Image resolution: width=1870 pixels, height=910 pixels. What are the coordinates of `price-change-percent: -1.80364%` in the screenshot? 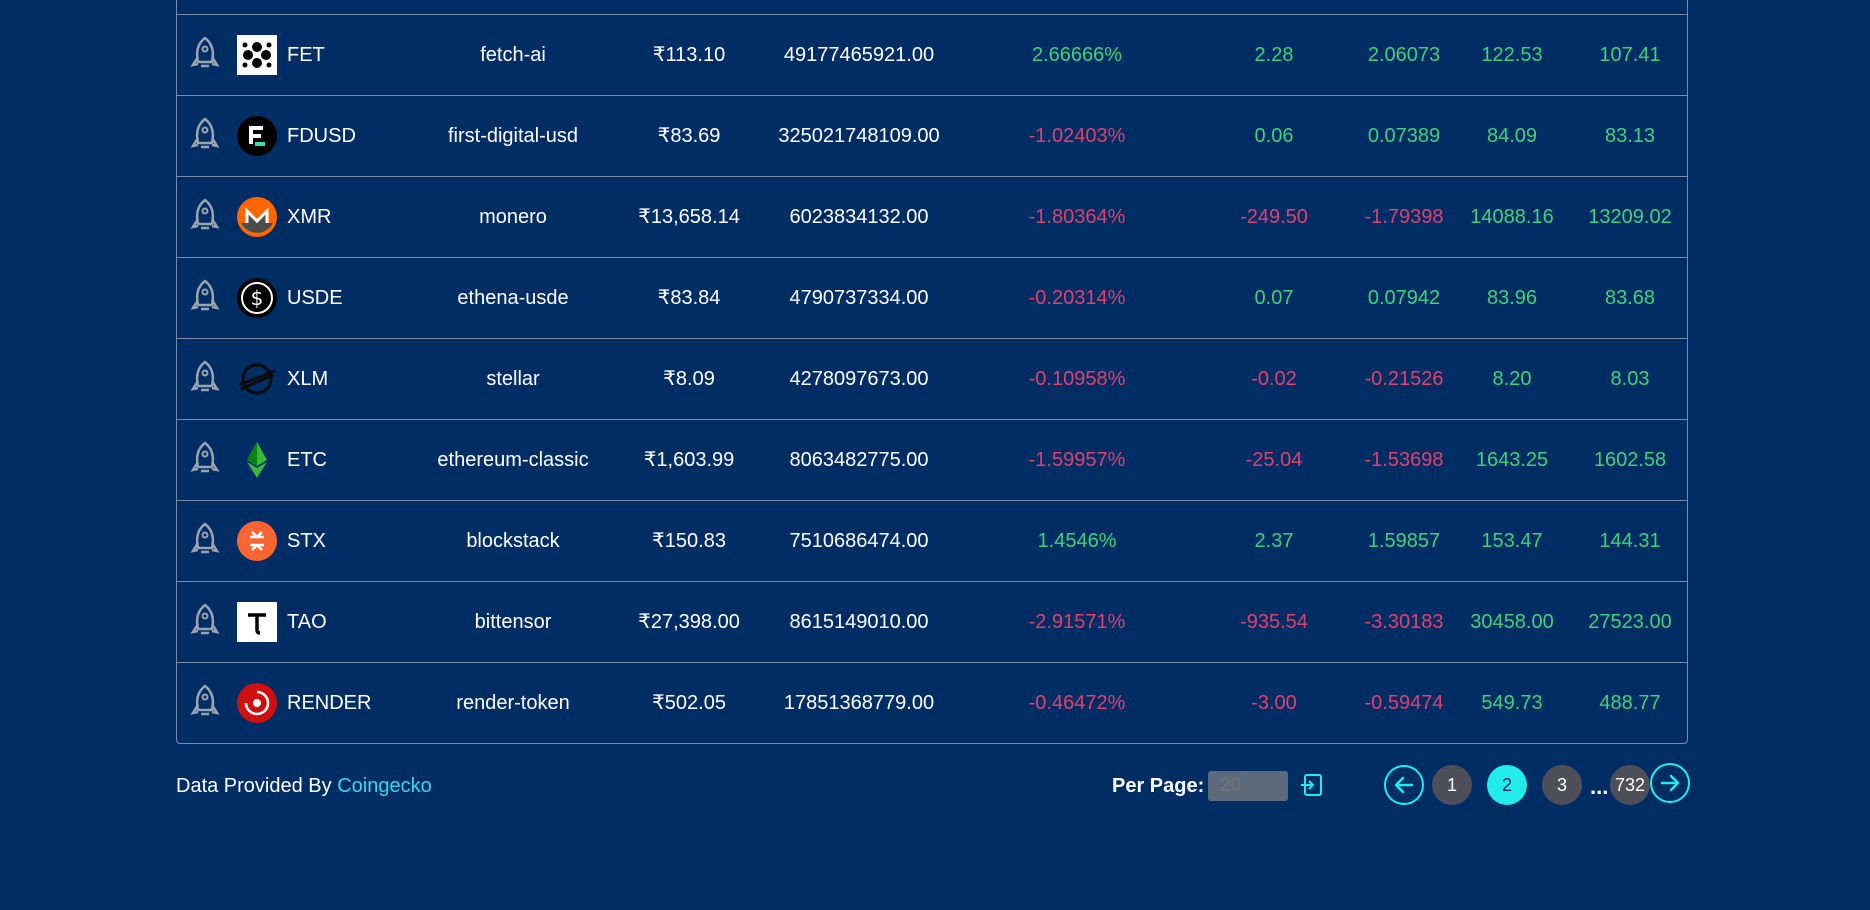 It's located at (1077, 217).